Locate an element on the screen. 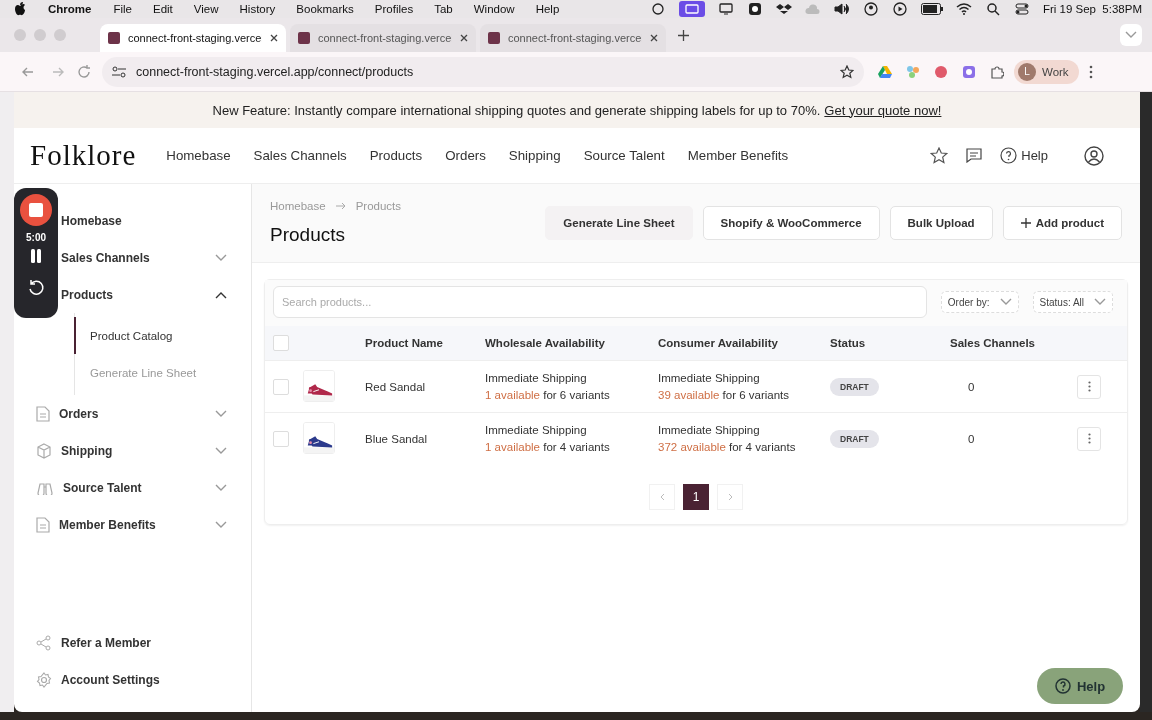 The image size is (1152, 720). site-settings-icon is located at coordinates (119, 71).